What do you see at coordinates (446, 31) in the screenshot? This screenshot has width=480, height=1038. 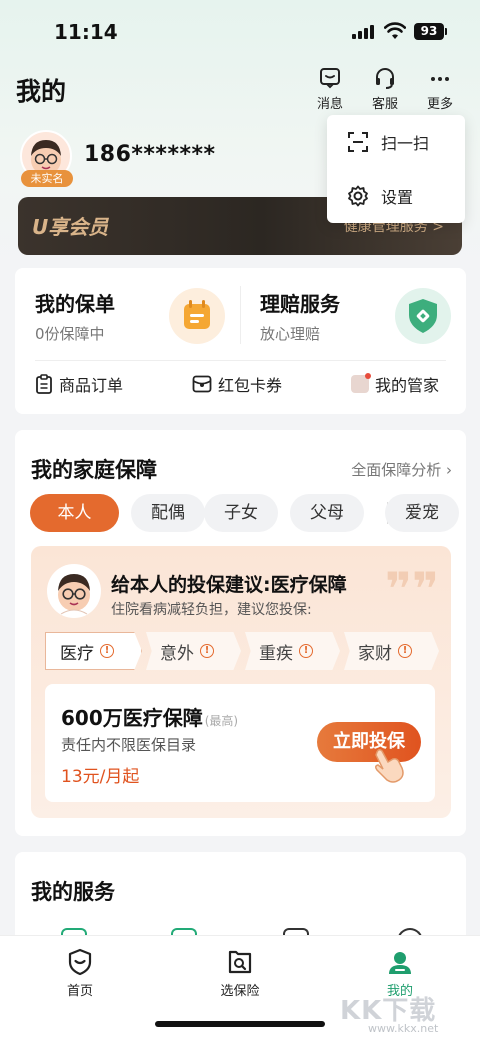 I see `battery-tip` at bounding box center [446, 31].